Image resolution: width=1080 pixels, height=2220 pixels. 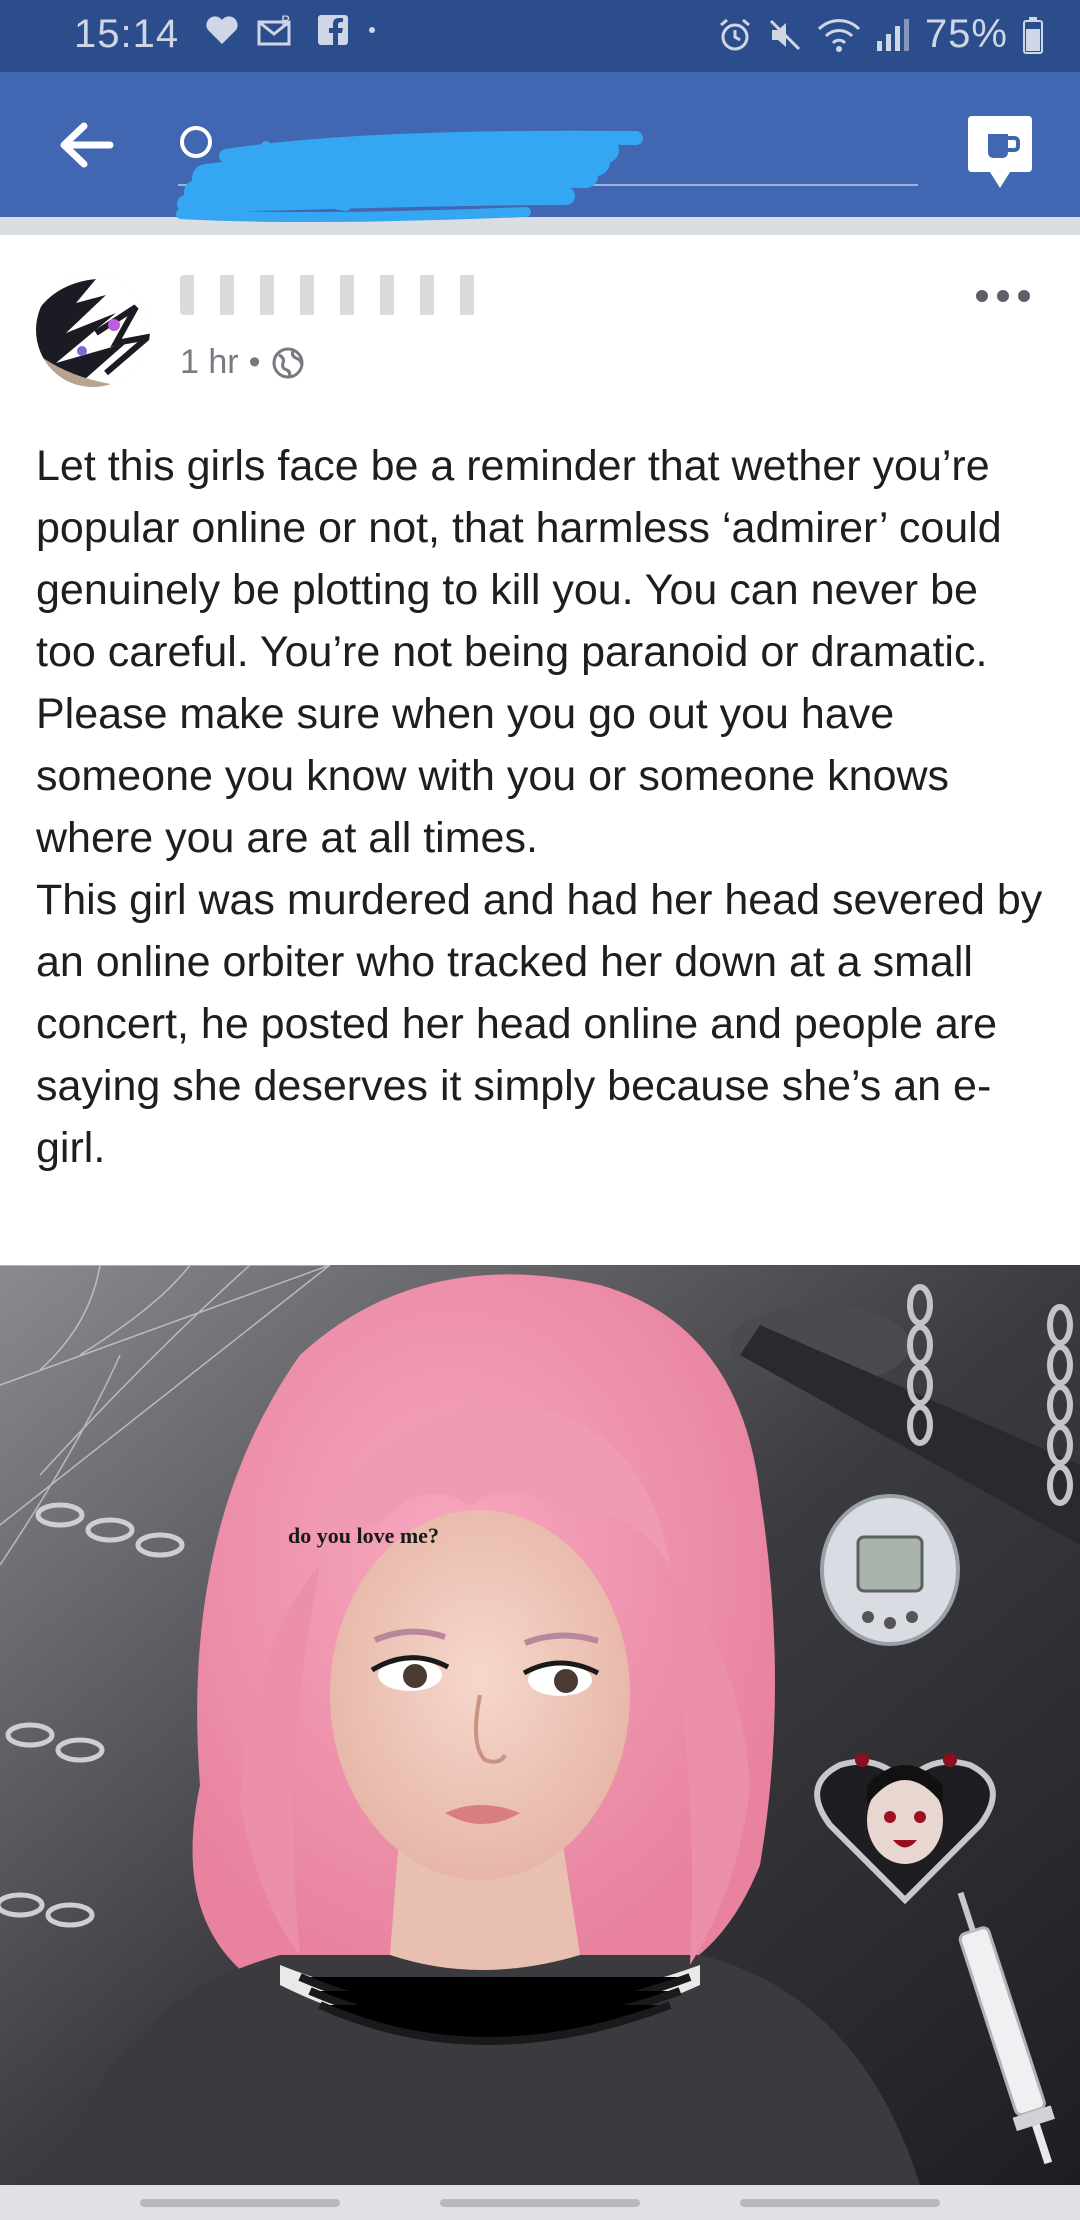 I want to click on app-bar, so click(x=540, y=147).